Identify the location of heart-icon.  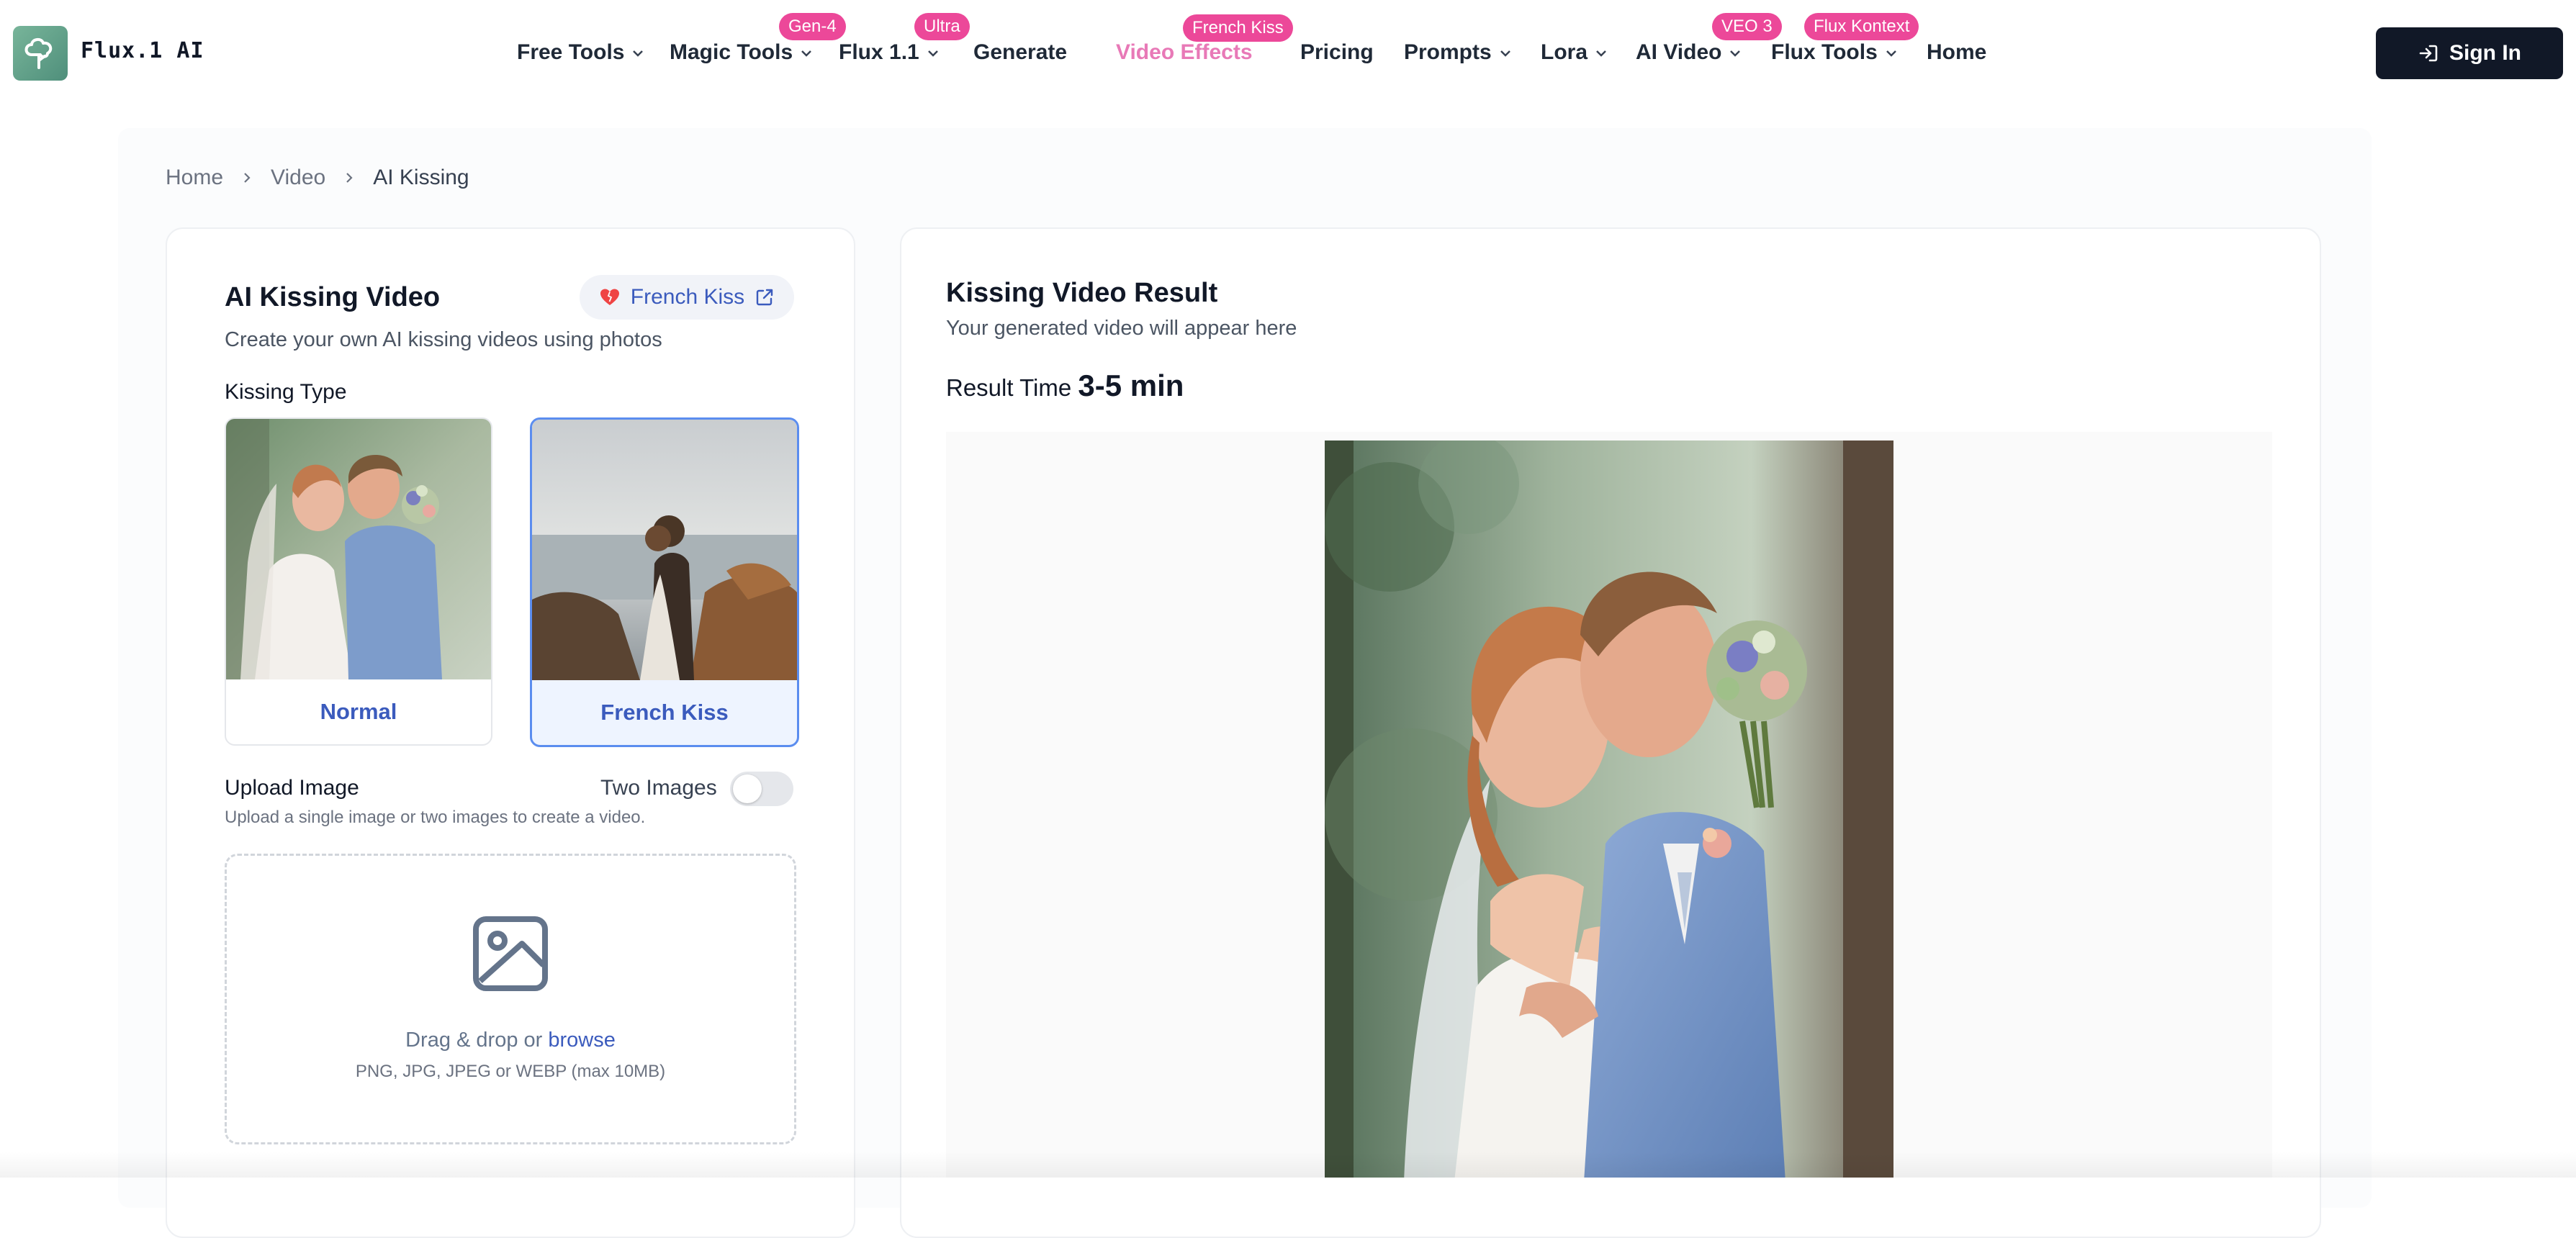
(609, 297).